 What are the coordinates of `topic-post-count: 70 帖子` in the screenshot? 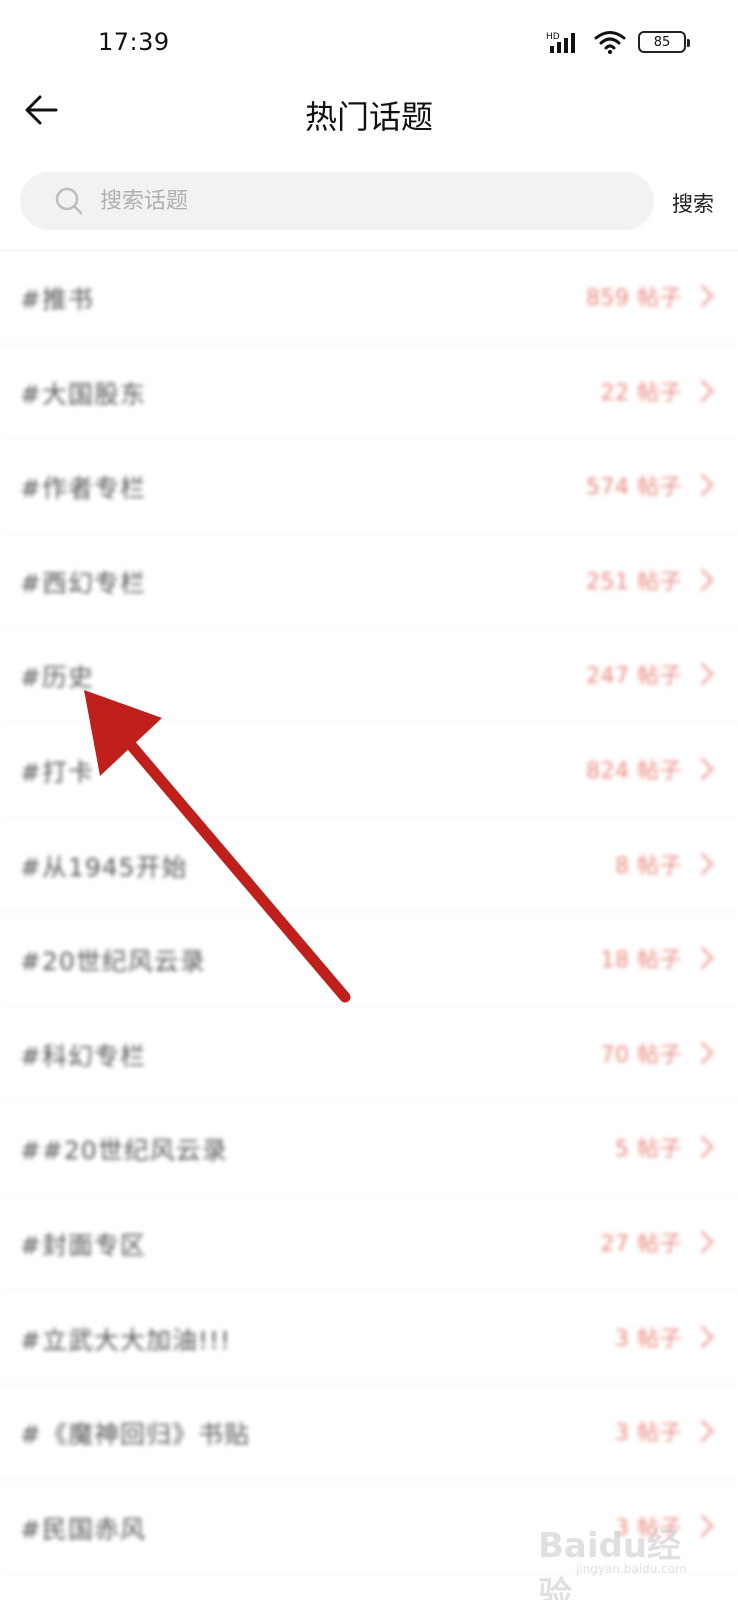 It's located at (641, 1055).